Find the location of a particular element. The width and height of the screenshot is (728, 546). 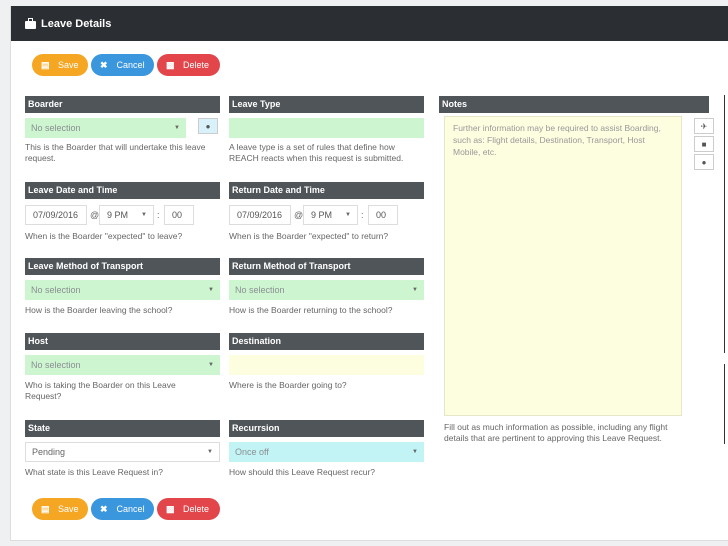

flight-button: ✈ is located at coordinates (704, 126).